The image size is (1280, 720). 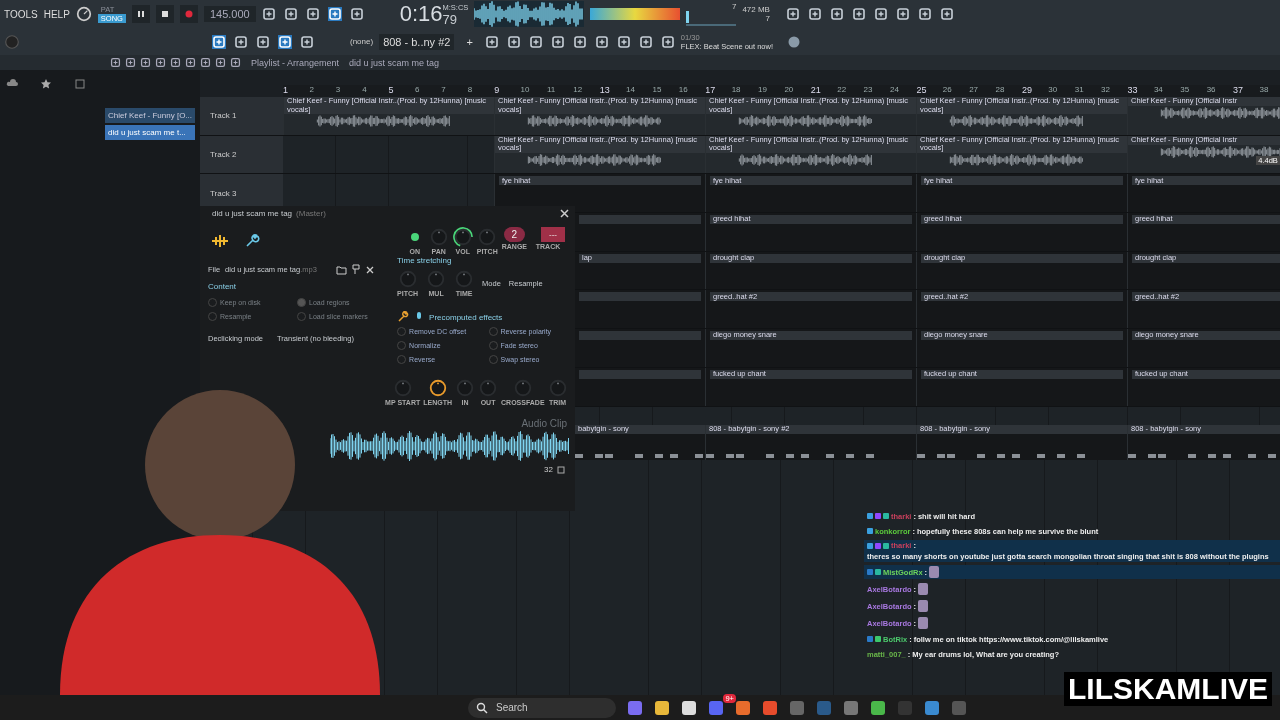 What do you see at coordinates (1185, 90) in the screenshot?
I see `ruler-number: 35` at bounding box center [1185, 90].